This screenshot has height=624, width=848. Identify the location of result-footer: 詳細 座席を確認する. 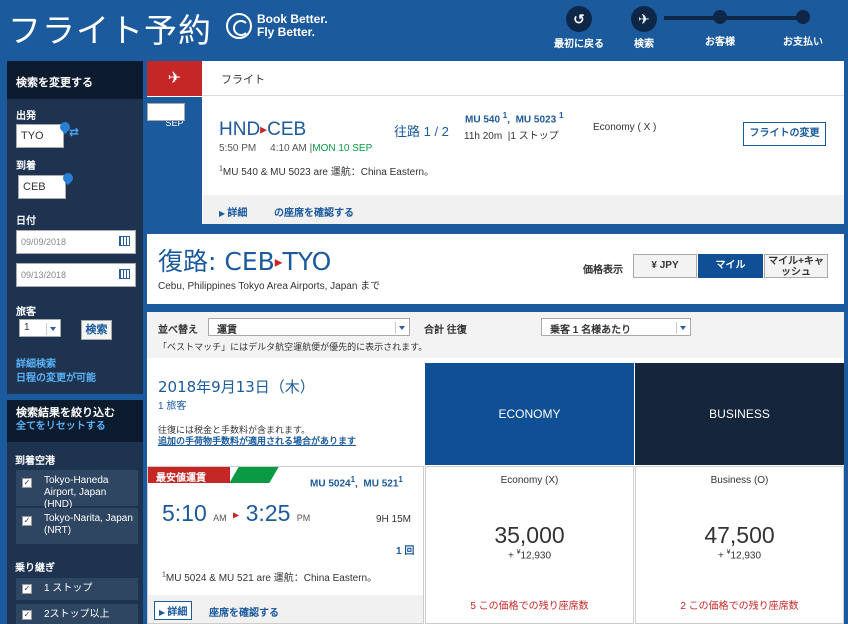
(285, 609).